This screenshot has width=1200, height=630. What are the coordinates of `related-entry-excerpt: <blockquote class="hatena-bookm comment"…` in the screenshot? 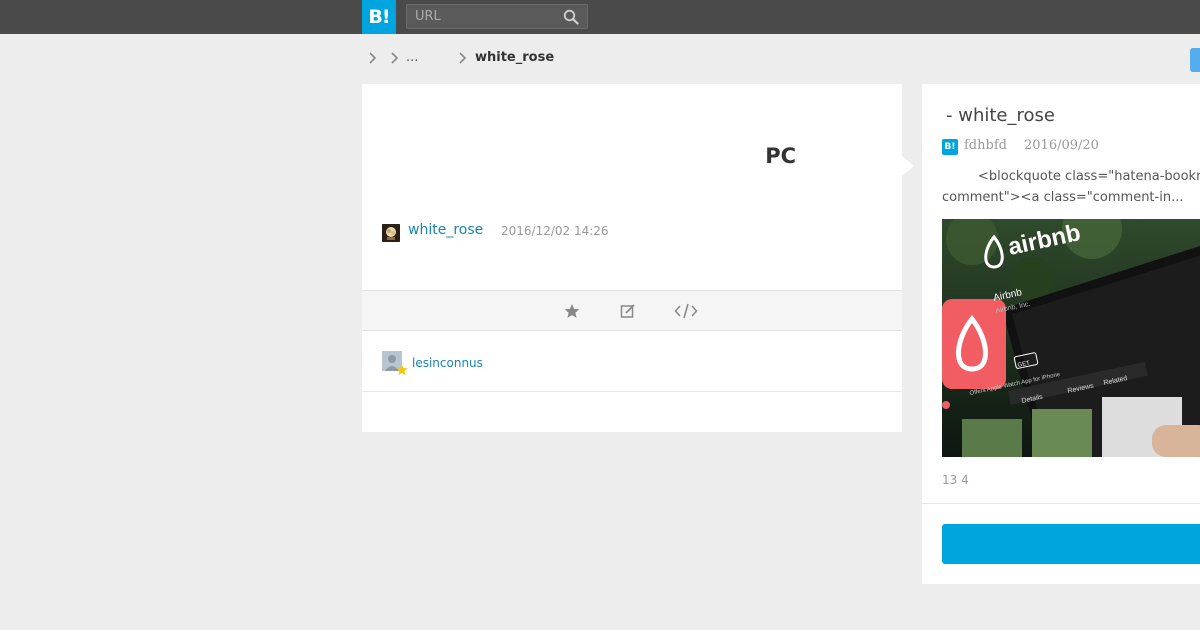 It's located at (1071, 187).